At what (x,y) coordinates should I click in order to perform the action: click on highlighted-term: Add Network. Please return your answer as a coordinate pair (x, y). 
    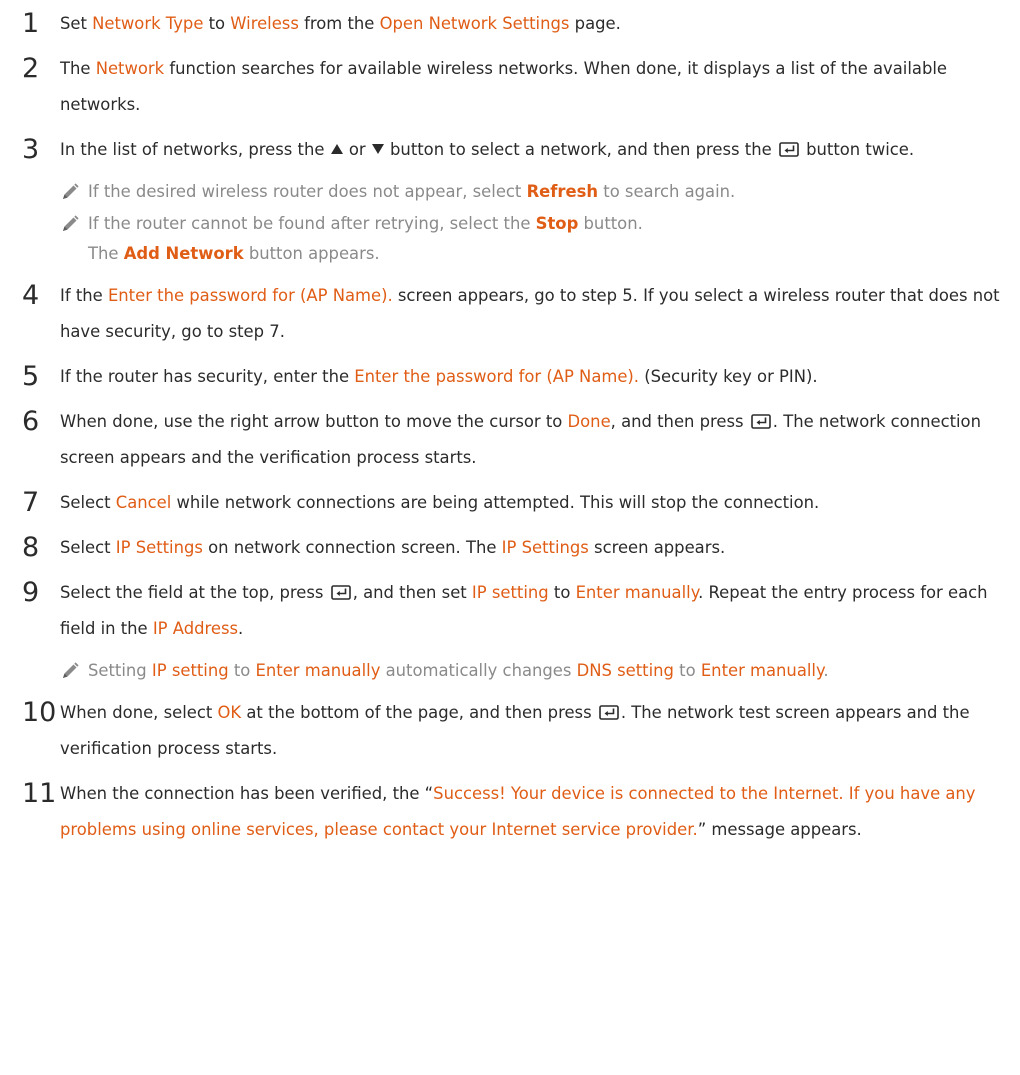
    Looking at the image, I should click on (183, 253).